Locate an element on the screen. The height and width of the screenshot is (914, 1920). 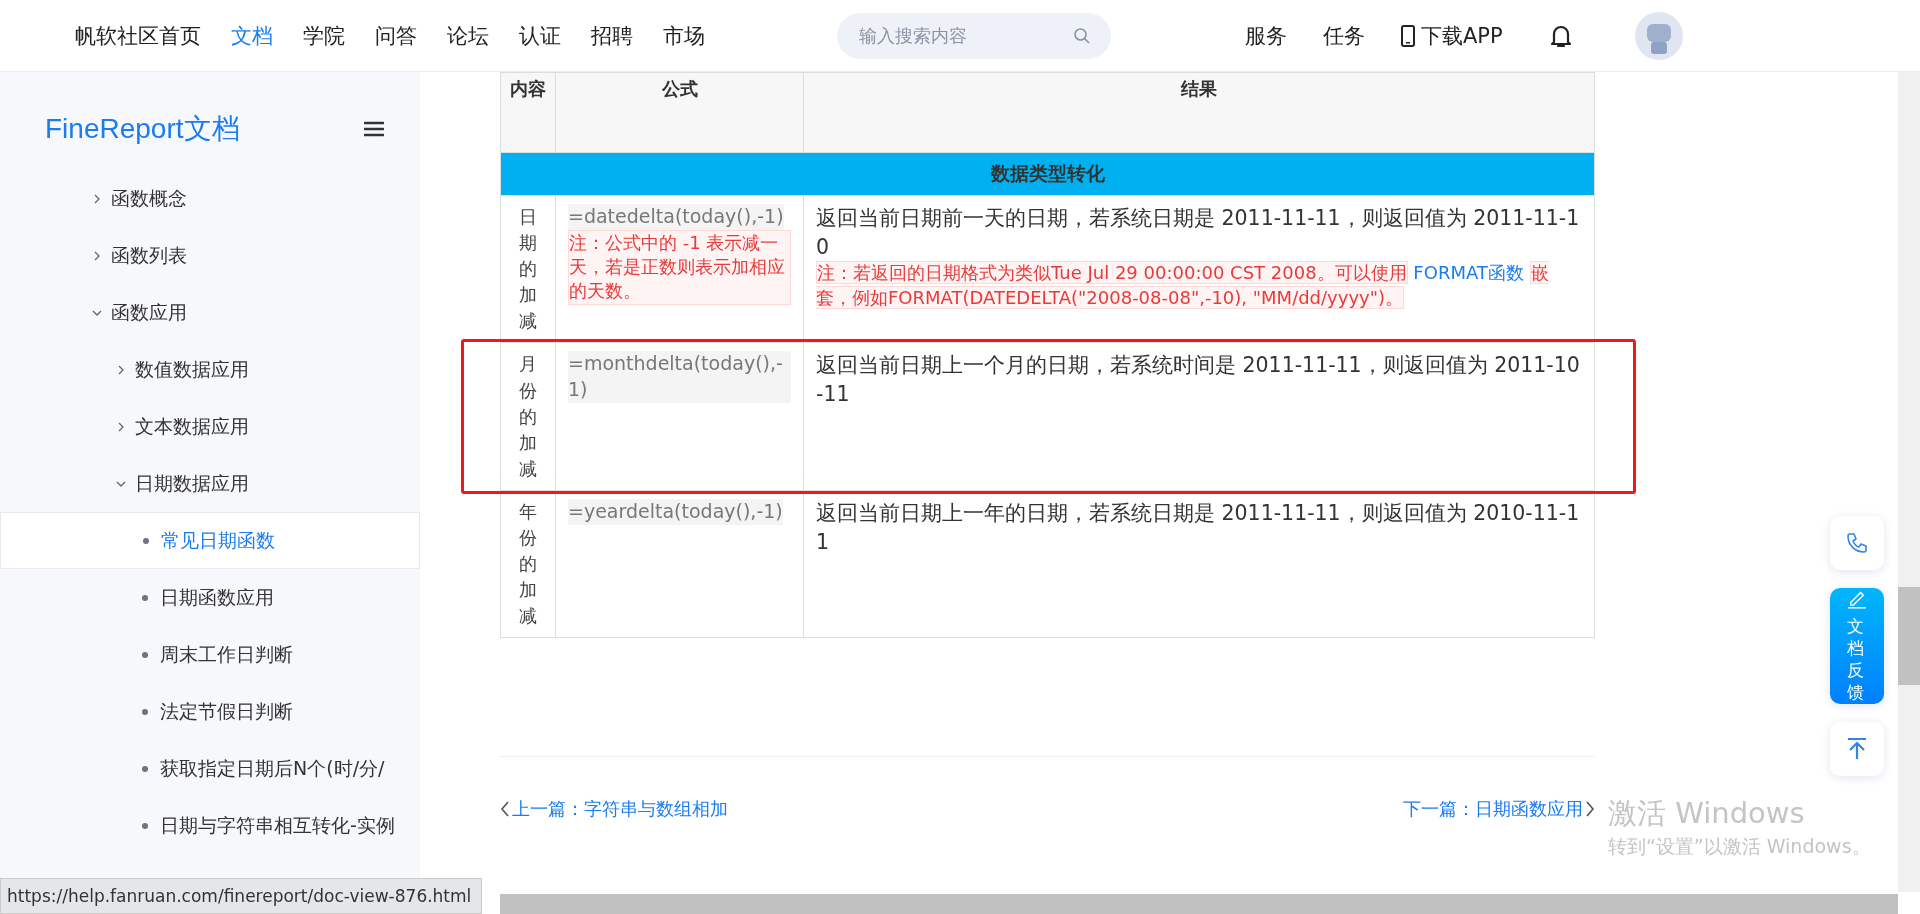
table-cell-text: 返回当前日期上一年的日期，若系统日期是 2011-11-11，则返回值为 2010-11-11 is located at coordinates (1198, 527).